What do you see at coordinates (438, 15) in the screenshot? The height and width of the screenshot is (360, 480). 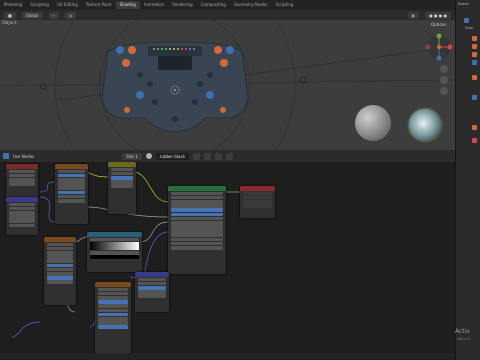 I see `shading-mode: ● ● ● ●` at bounding box center [438, 15].